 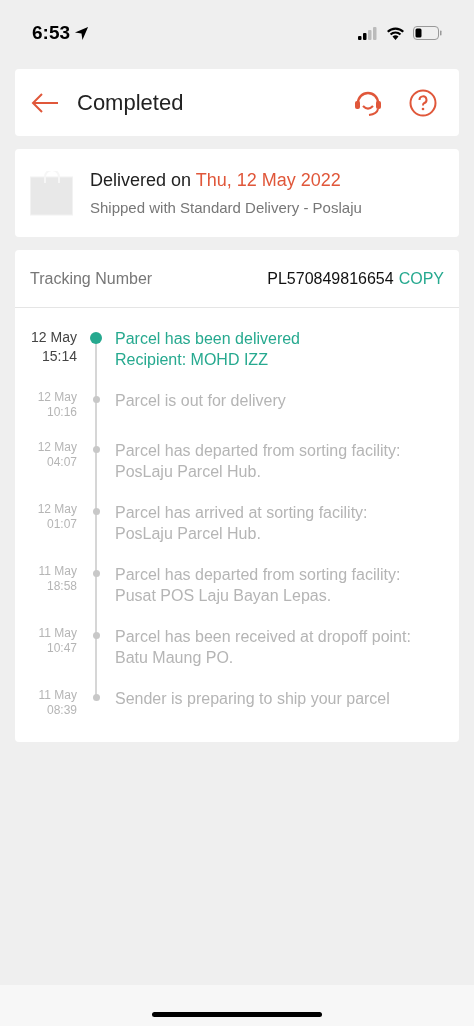 What do you see at coordinates (421, 278) in the screenshot?
I see `copy-button: COPY` at bounding box center [421, 278].